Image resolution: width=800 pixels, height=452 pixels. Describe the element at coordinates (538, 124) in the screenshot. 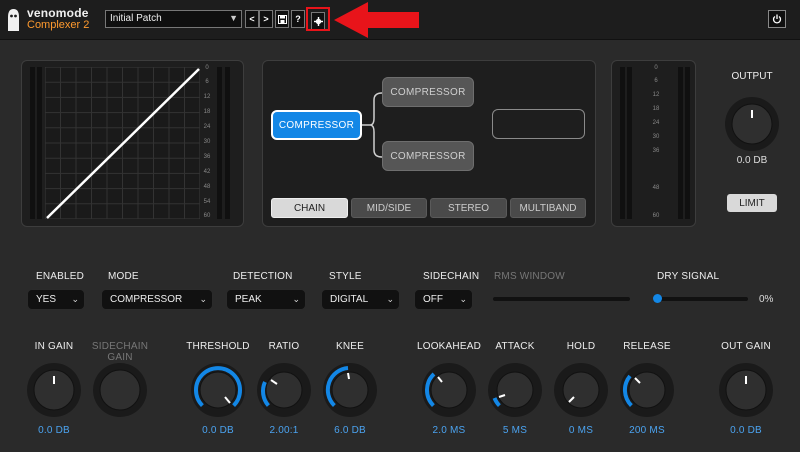

I see `empty-slot` at that location.